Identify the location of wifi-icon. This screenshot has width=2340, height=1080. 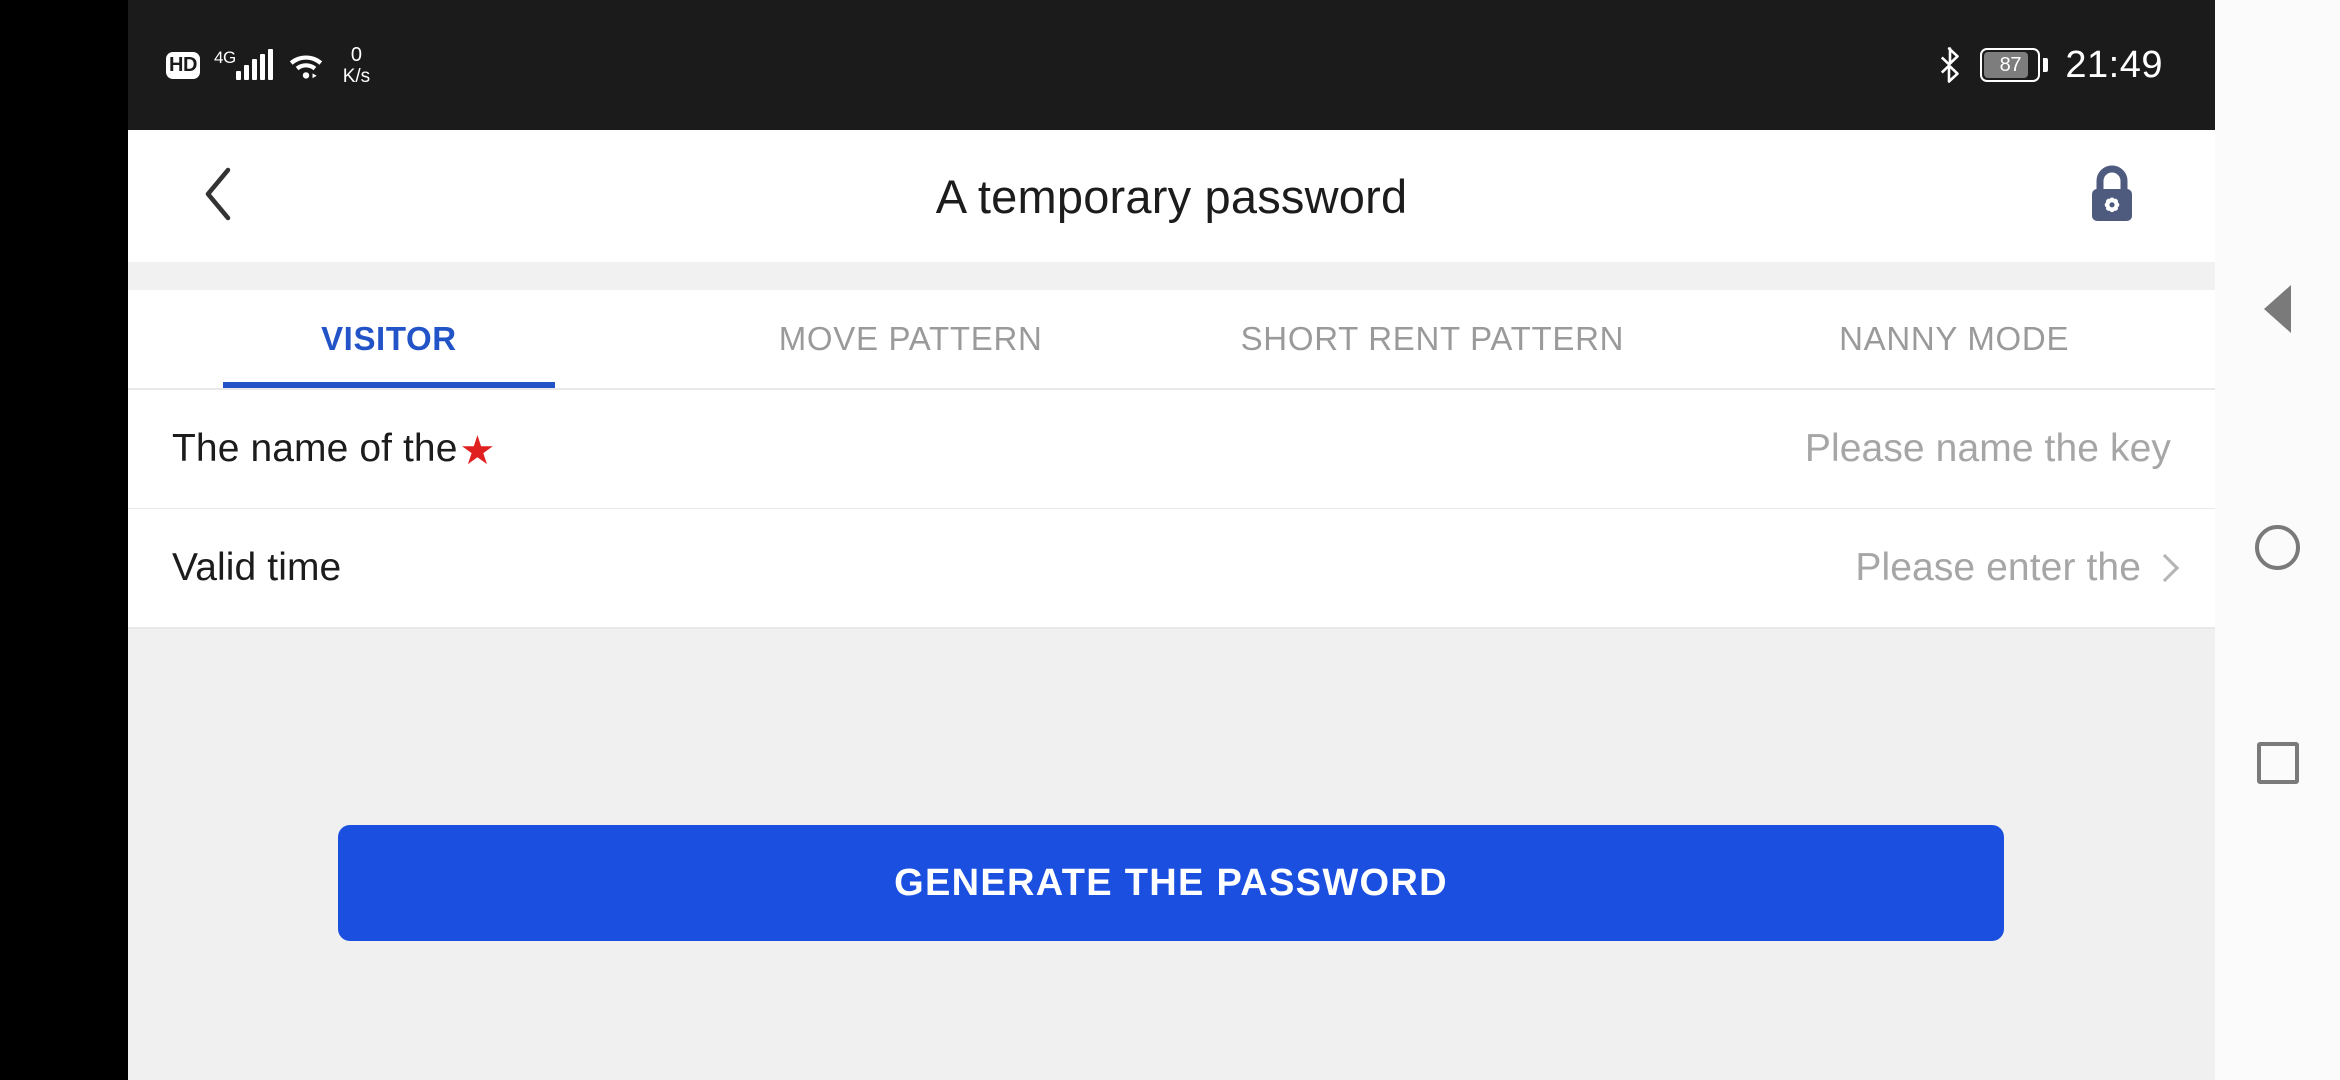
(306, 65).